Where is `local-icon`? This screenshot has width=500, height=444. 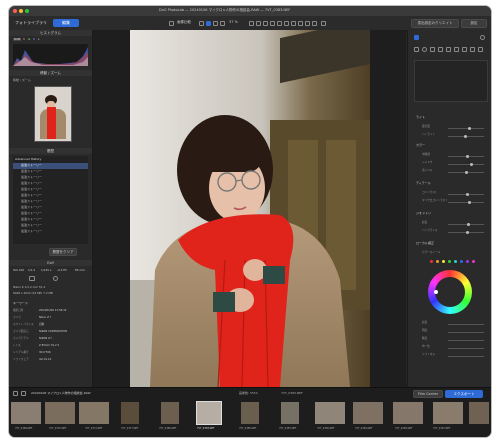
local-icon is located at coordinates (456, 49).